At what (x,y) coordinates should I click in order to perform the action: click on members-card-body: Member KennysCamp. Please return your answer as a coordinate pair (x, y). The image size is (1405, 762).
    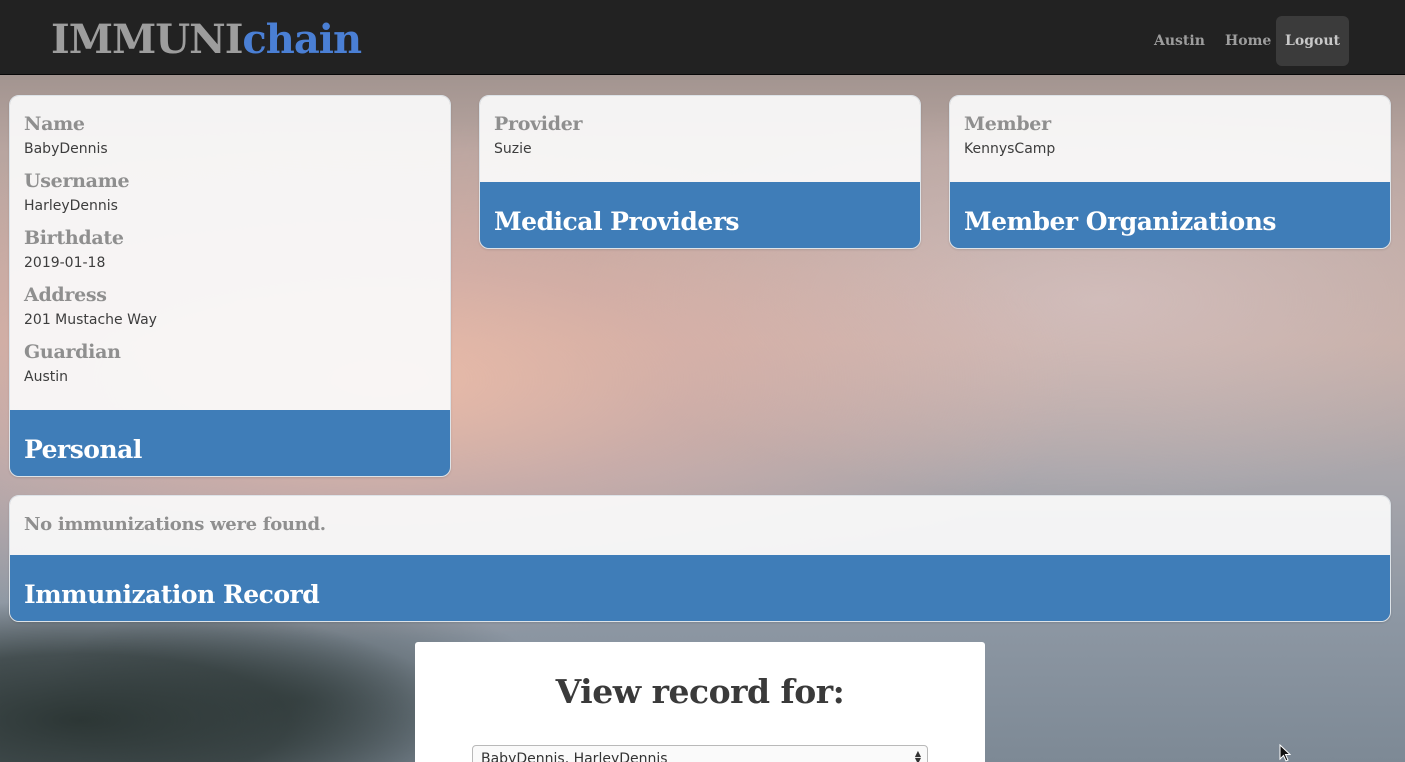
    Looking at the image, I should click on (1170, 139).